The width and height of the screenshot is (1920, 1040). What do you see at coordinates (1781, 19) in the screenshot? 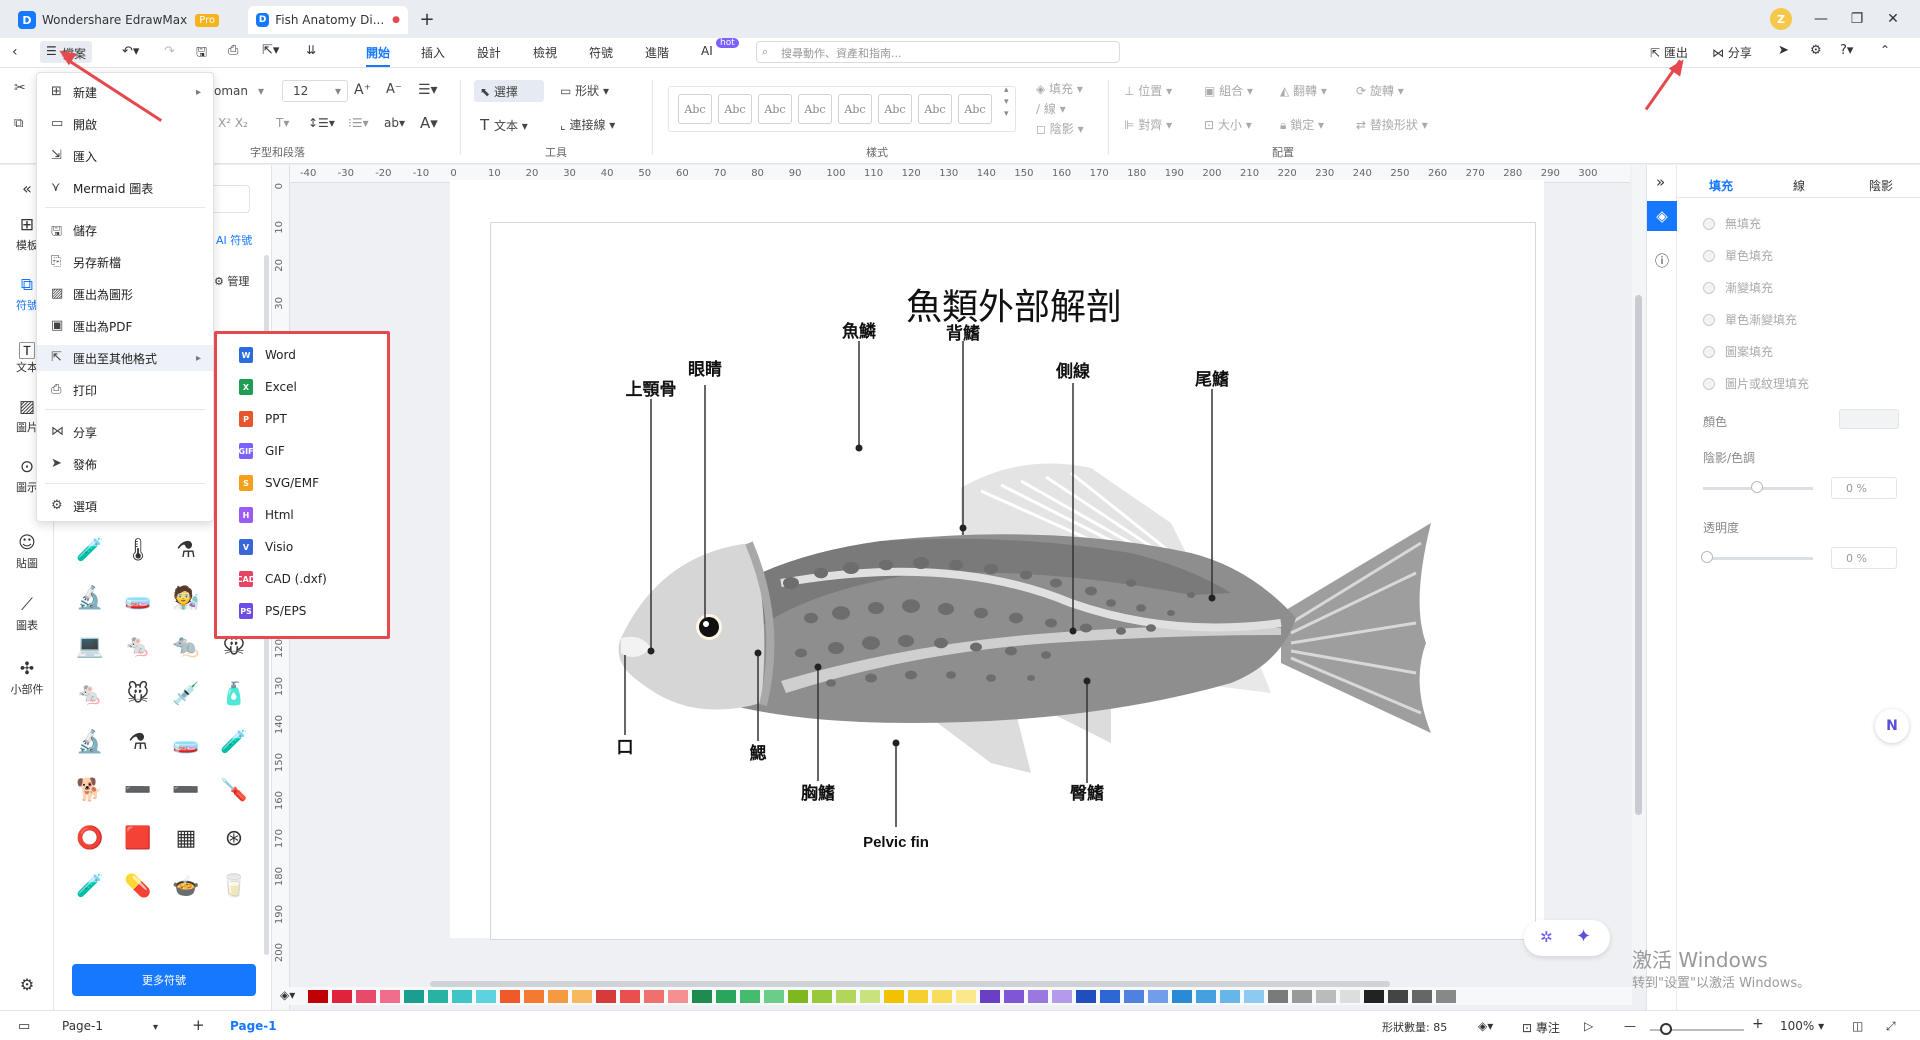
I see `user-avatar: Z` at bounding box center [1781, 19].